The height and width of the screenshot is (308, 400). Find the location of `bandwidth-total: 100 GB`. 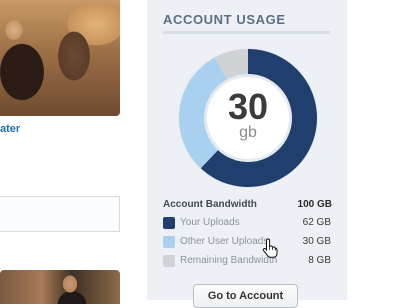

bandwidth-total: 100 GB is located at coordinates (314, 204).